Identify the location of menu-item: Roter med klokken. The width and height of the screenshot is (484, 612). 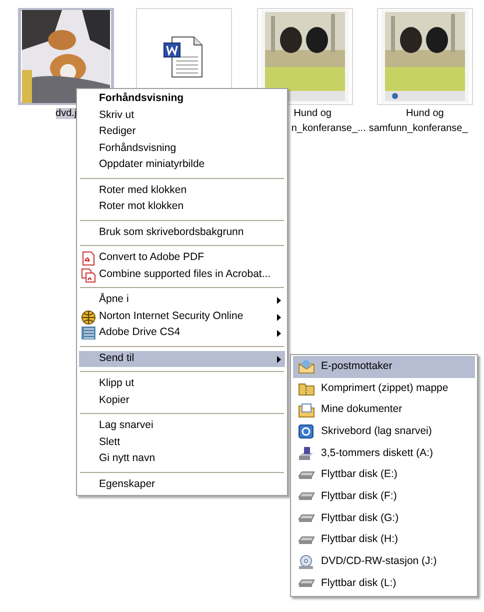
(182, 190).